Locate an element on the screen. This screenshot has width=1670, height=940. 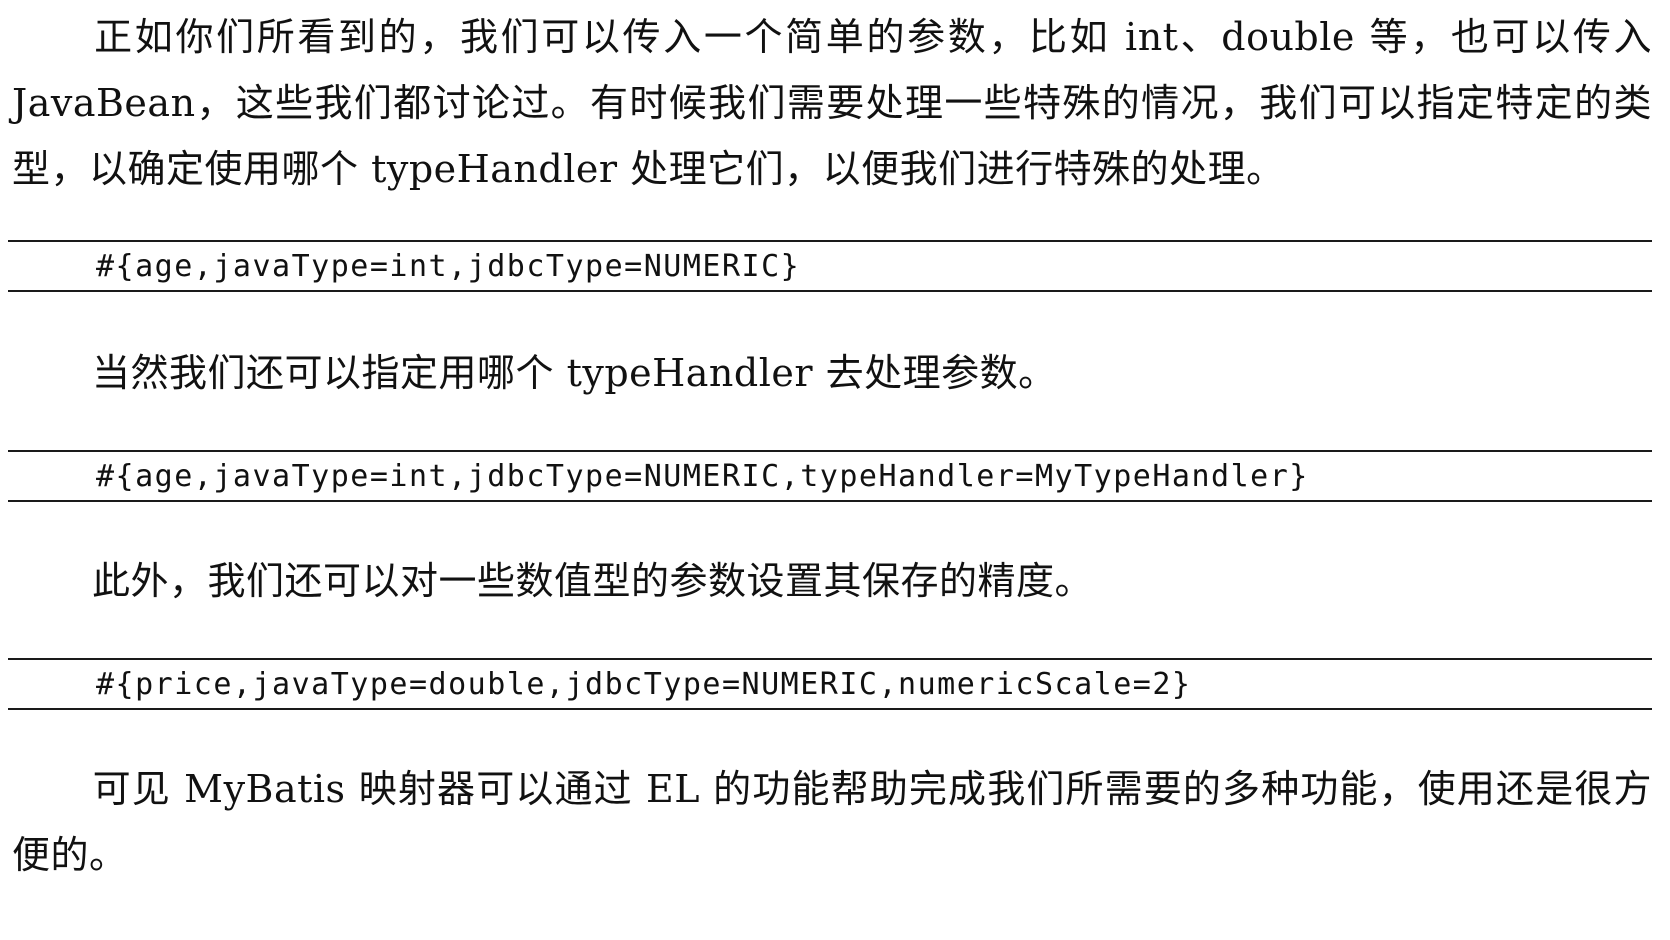
paragraph-typehandler-text: 当然我们还可以指定用哪个 typeHandler 去处理参数。 is located at coordinates (574, 373).